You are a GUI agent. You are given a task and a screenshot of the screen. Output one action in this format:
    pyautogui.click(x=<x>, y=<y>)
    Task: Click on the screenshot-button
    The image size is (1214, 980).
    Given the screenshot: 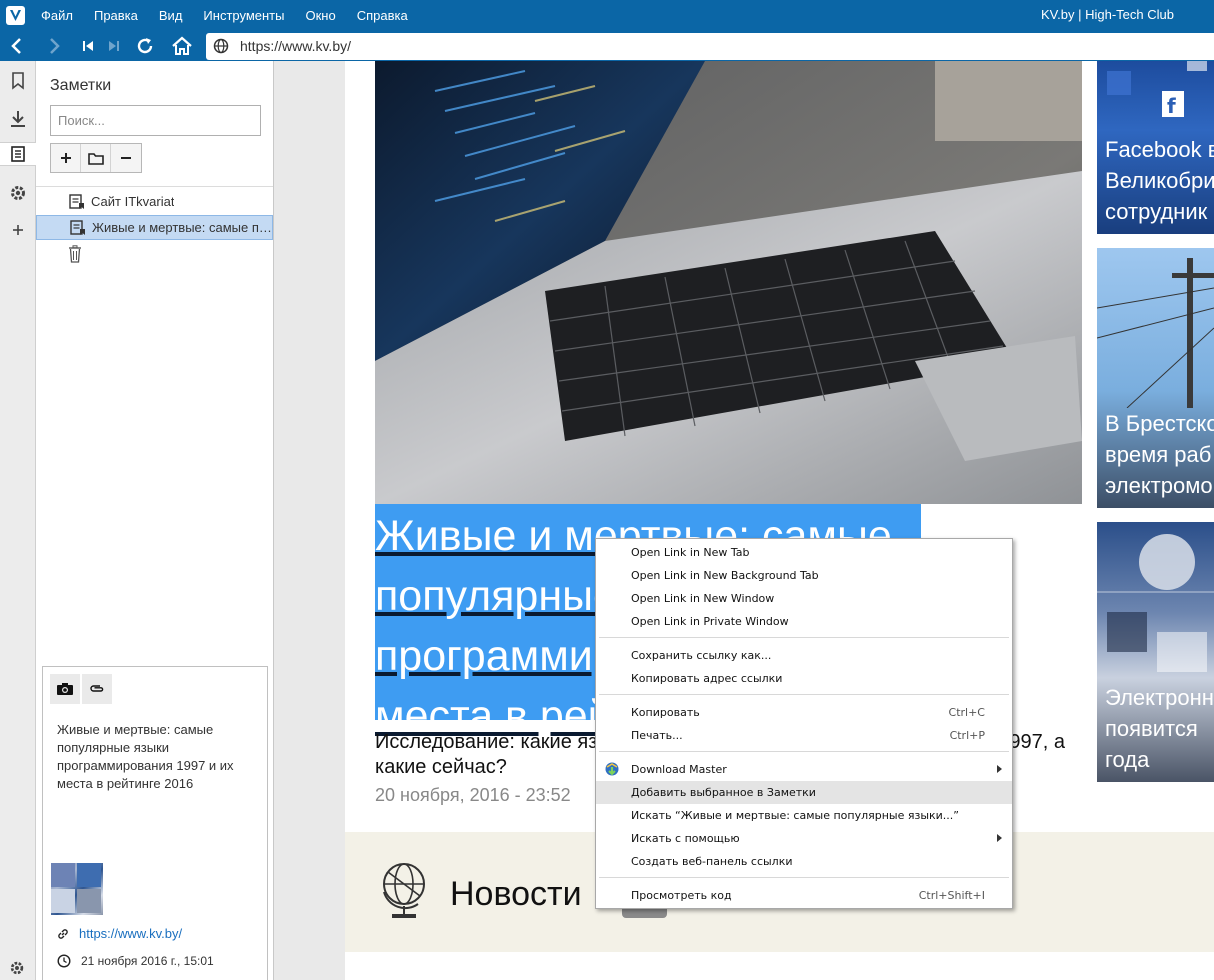 What is the action you would take?
    pyautogui.click(x=65, y=689)
    